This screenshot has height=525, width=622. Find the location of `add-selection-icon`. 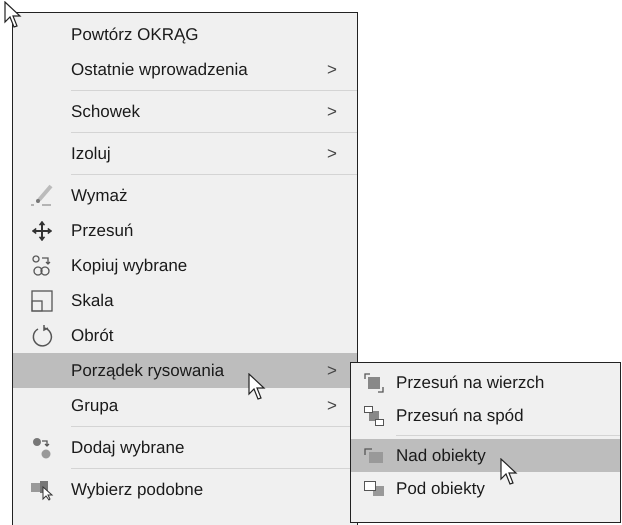

add-selection-icon is located at coordinates (42, 448).